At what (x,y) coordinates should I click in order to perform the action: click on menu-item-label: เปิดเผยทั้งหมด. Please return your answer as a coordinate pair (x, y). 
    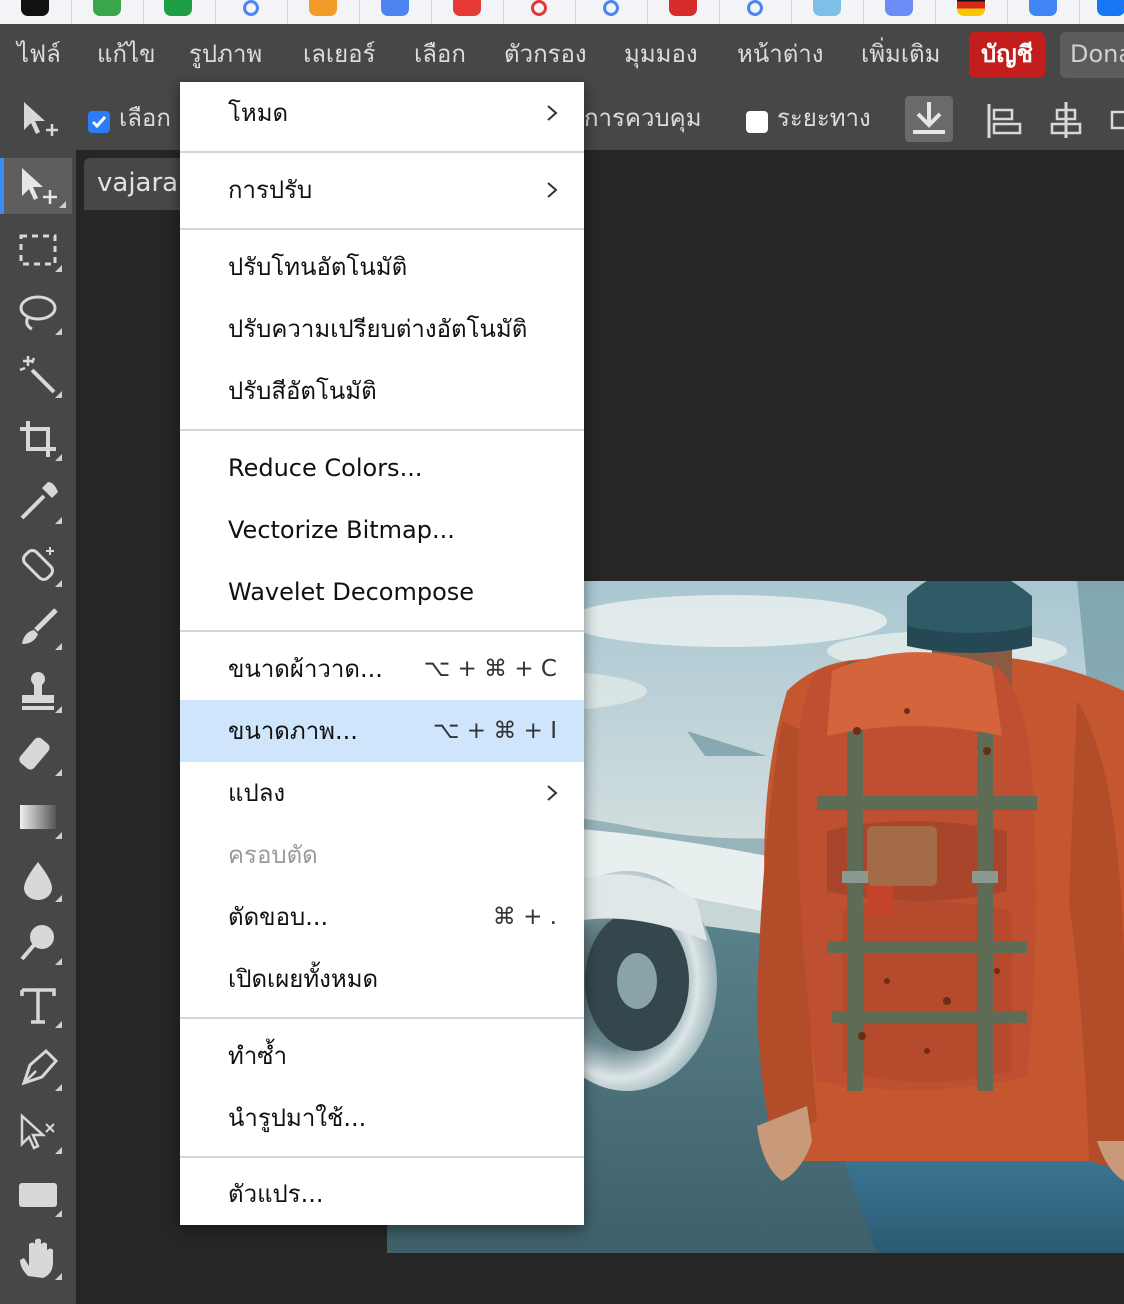
    Looking at the image, I should click on (303, 979).